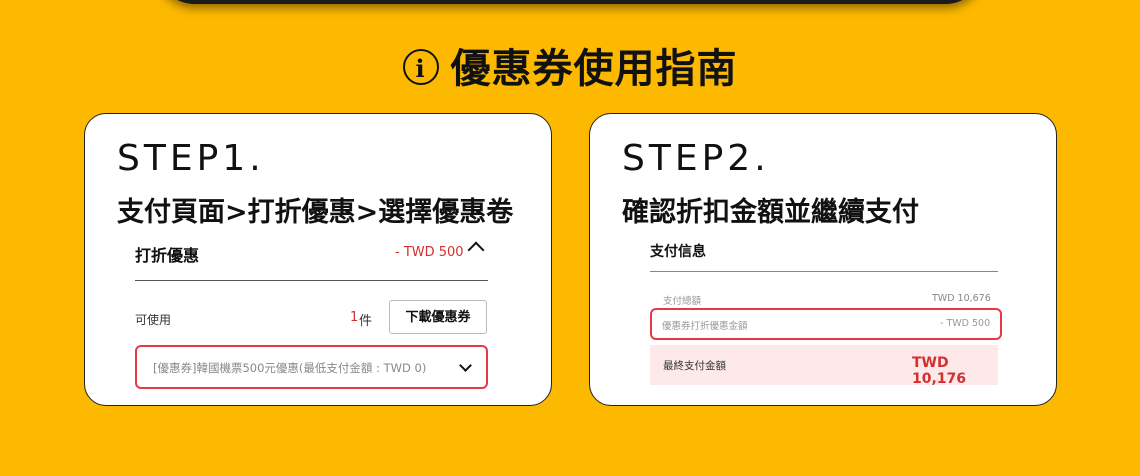  What do you see at coordinates (965, 323) in the screenshot?
I see `coupon-discount-value: - TWD 500` at bounding box center [965, 323].